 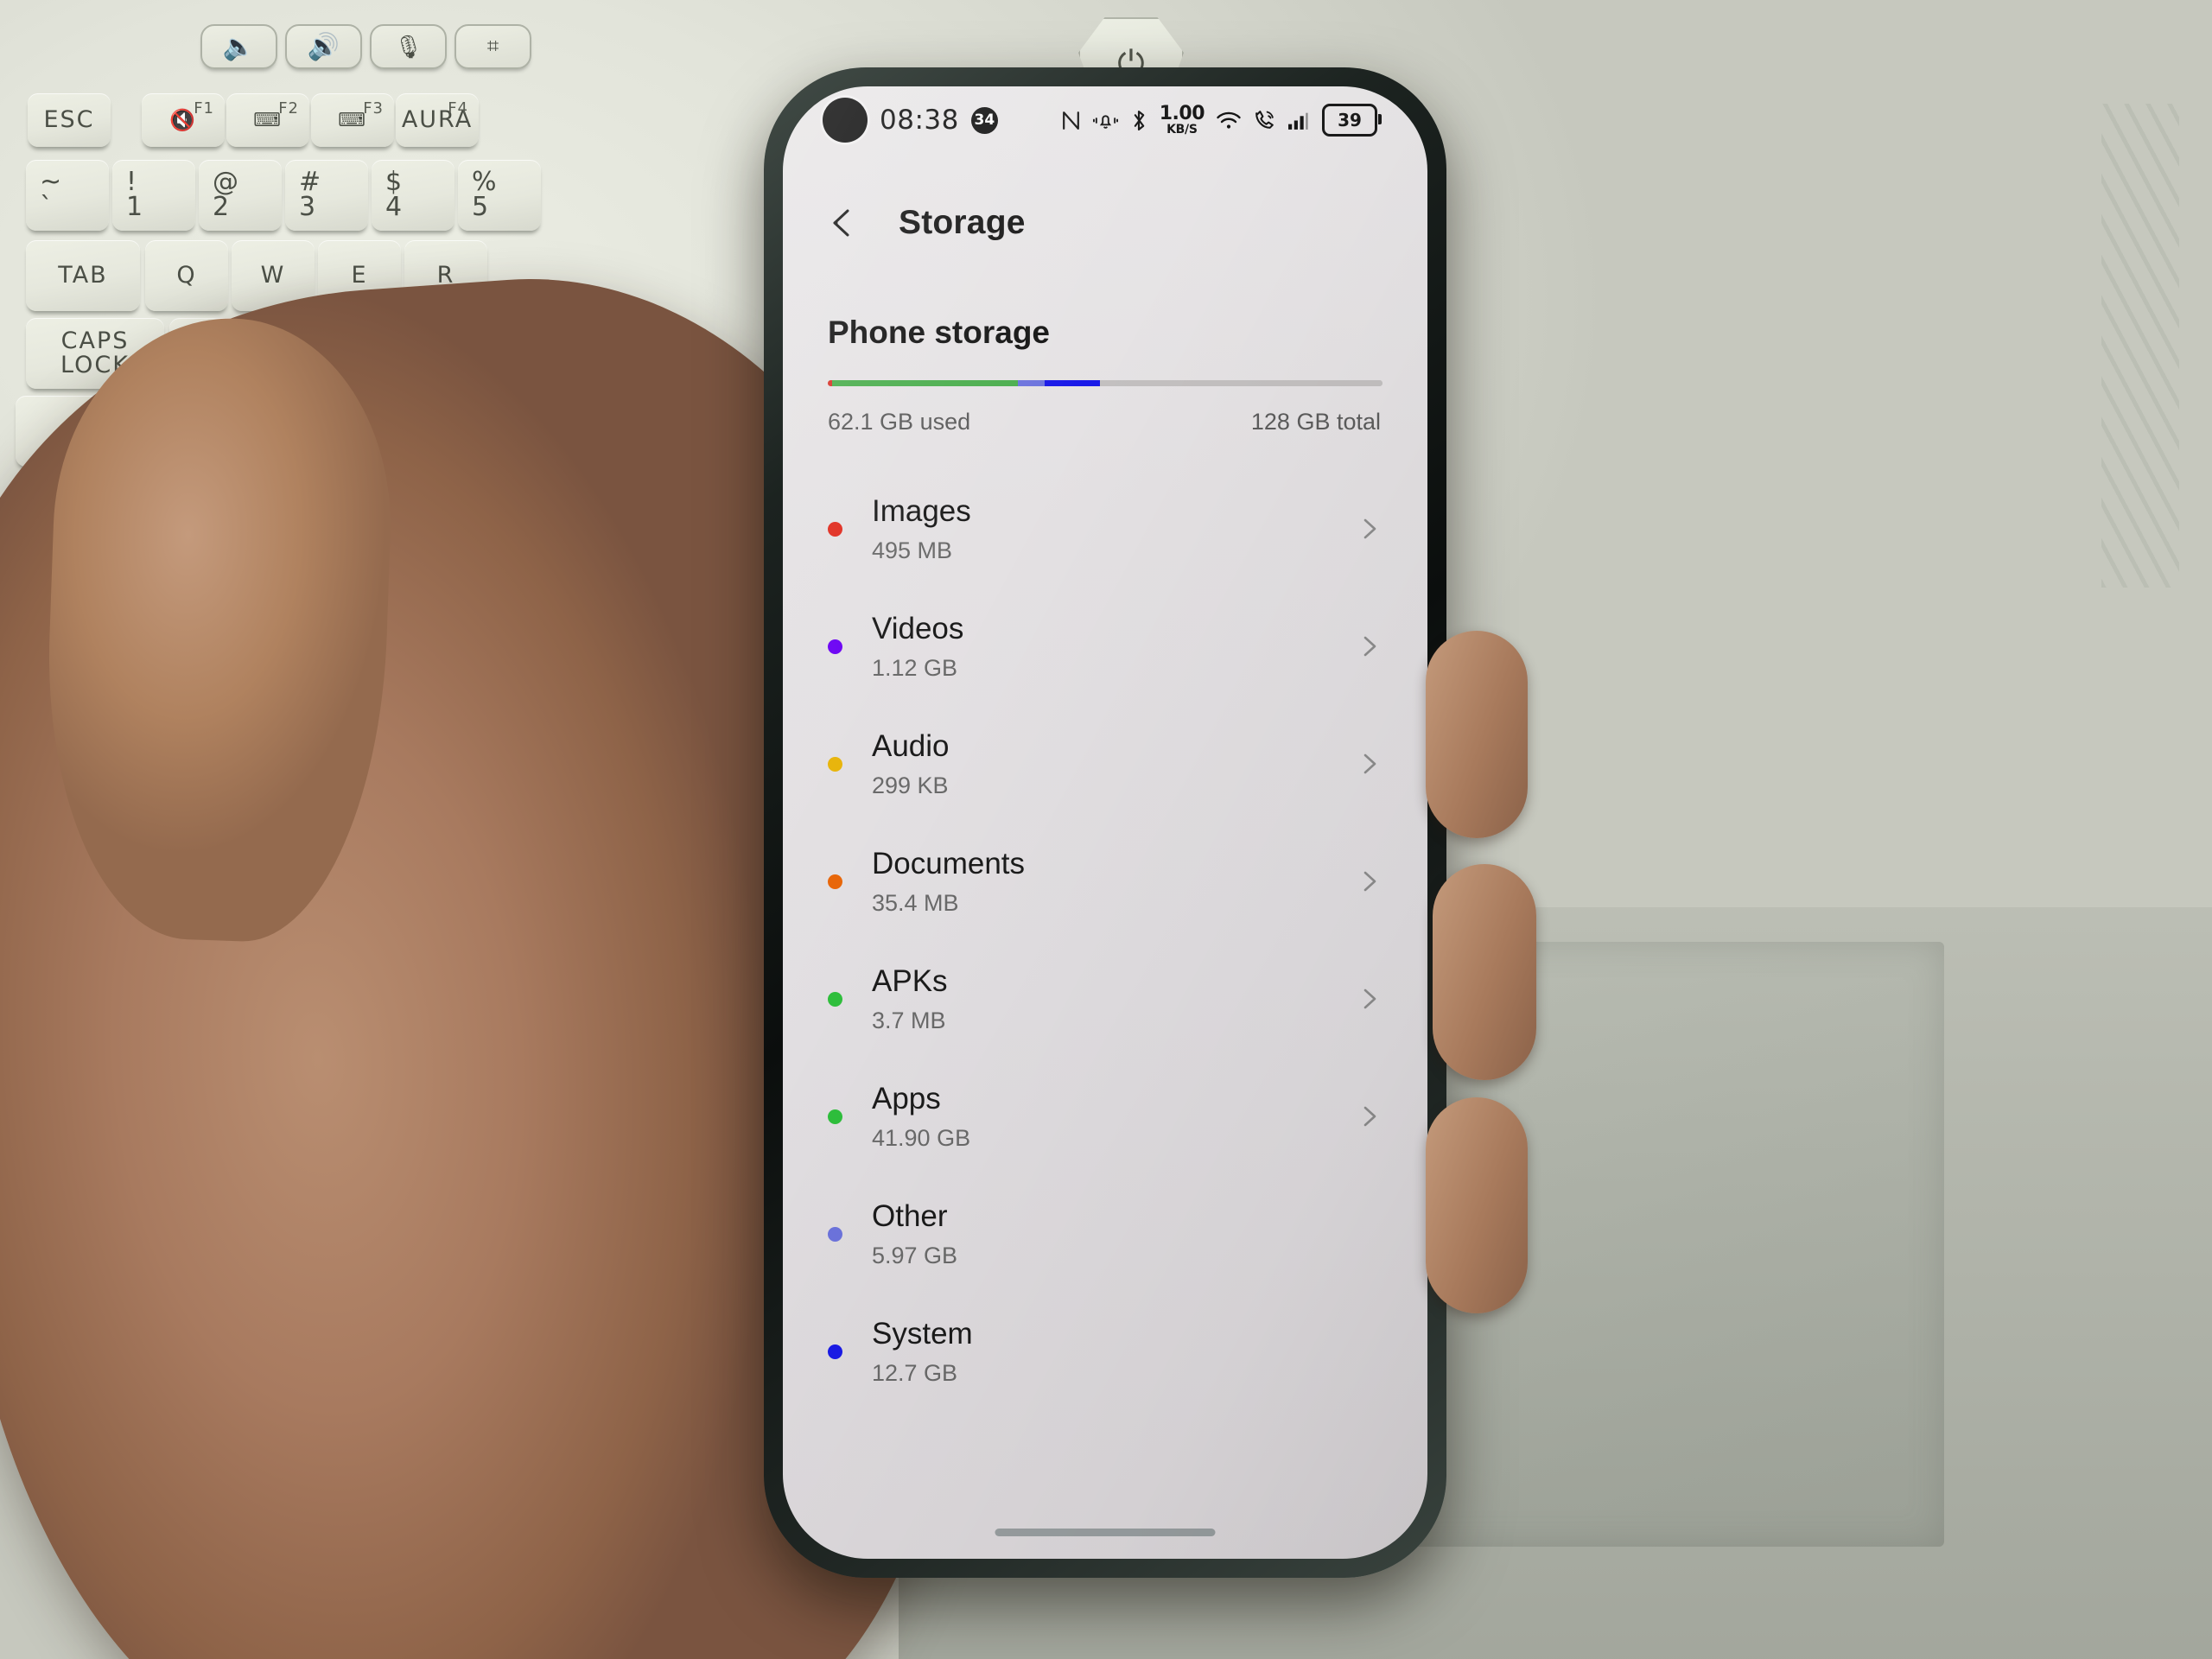 I want to click on tab-key-label: TAB, so click(x=83, y=275).